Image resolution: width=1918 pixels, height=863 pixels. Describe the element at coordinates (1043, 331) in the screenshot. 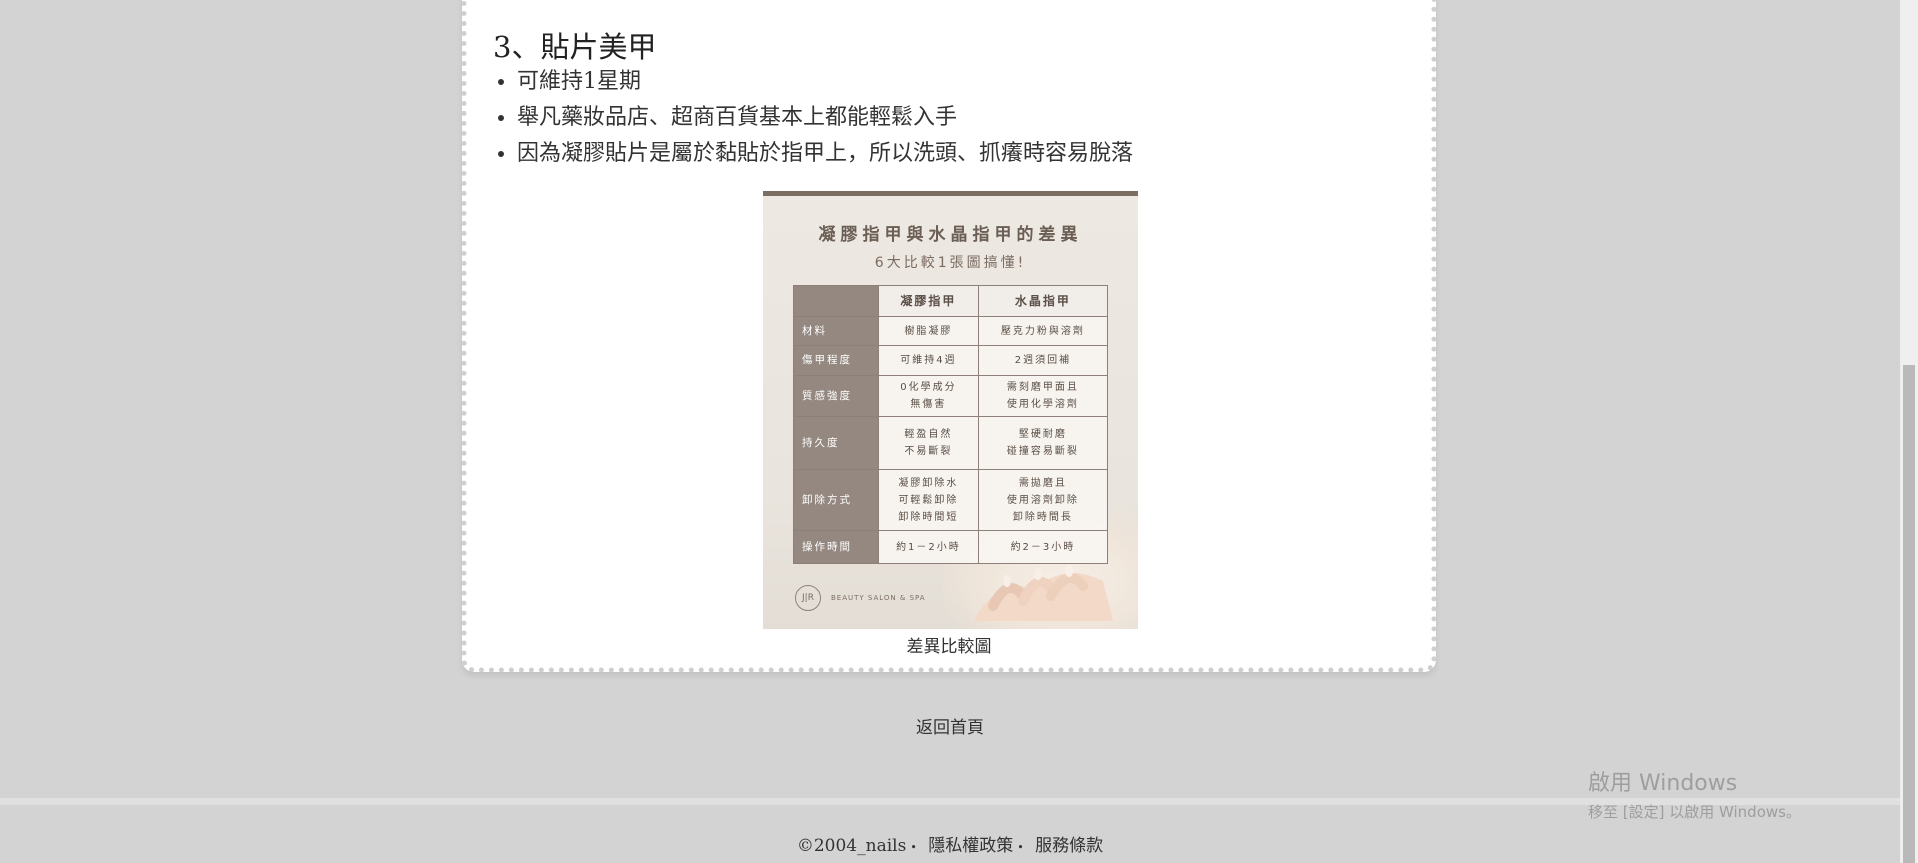

I see `table-cell: 壓克力粉與溶劑` at that location.